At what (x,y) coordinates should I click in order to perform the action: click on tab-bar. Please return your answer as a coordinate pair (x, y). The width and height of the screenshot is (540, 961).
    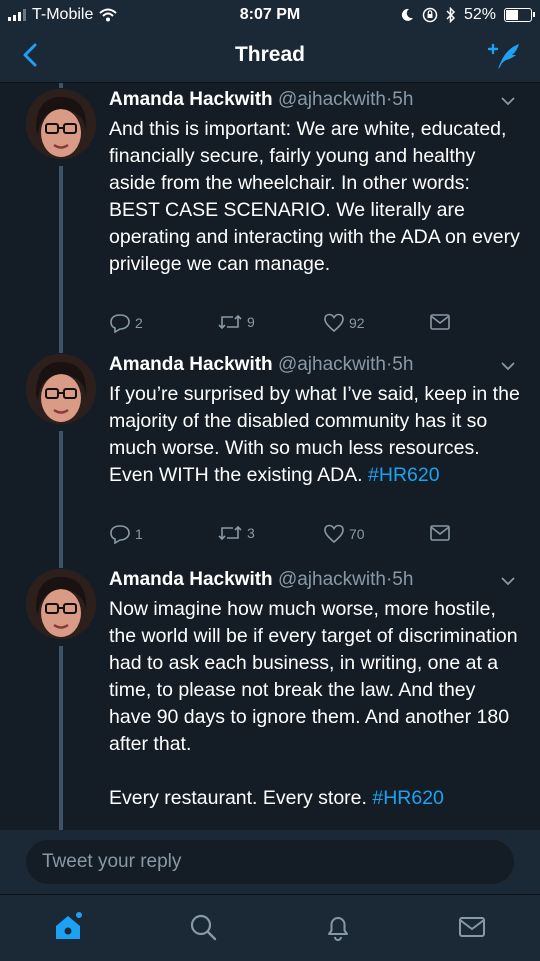
    Looking at the image, I should click on (270, 927).